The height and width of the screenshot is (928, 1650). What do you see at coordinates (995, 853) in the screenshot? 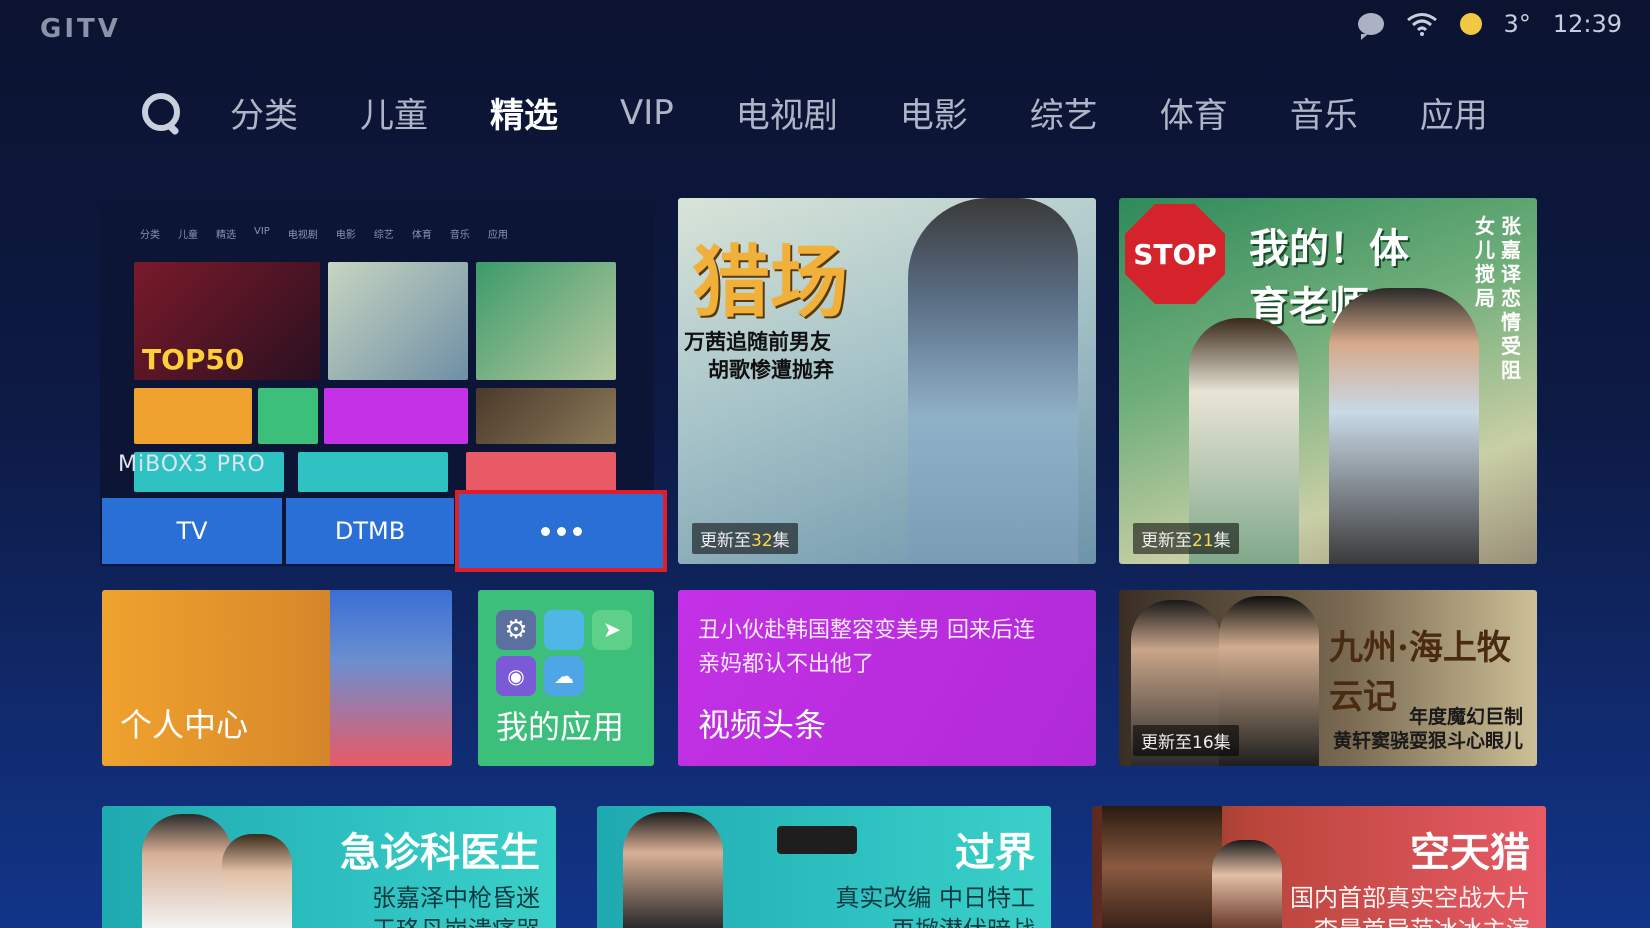
I see `show-title: 过界` at bounding box center [995, 853].